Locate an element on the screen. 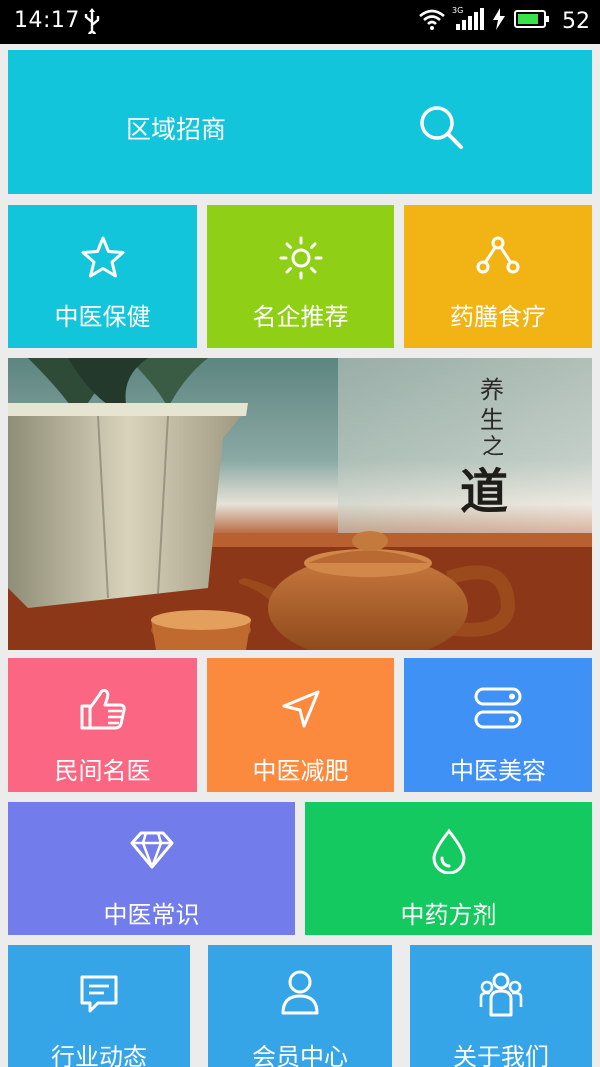 Image resolution: width=600 pixels, height=1067 pixels. tcm-beauty-tile: 中医美容 is located at coordinates (498, 725).